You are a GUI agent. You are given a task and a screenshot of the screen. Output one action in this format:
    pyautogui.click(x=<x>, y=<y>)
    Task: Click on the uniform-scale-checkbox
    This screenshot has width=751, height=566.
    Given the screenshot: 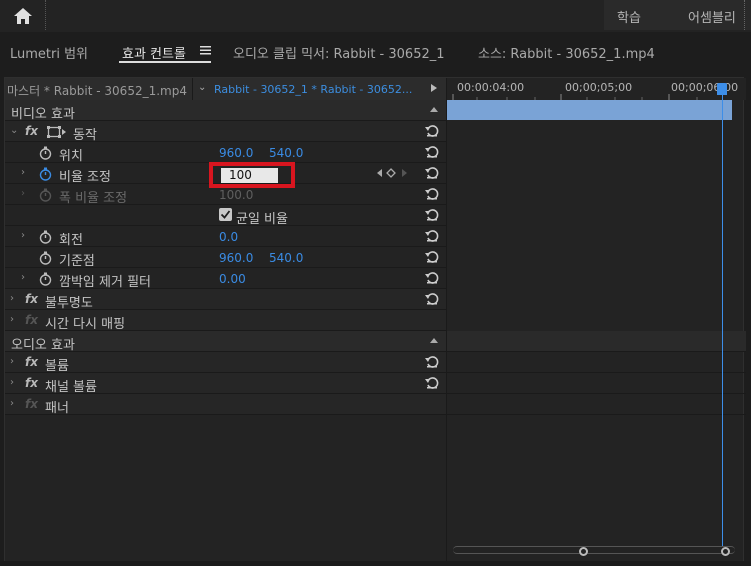 What is the action you would take?
    pyautogui.click(x=225, y=214)
    